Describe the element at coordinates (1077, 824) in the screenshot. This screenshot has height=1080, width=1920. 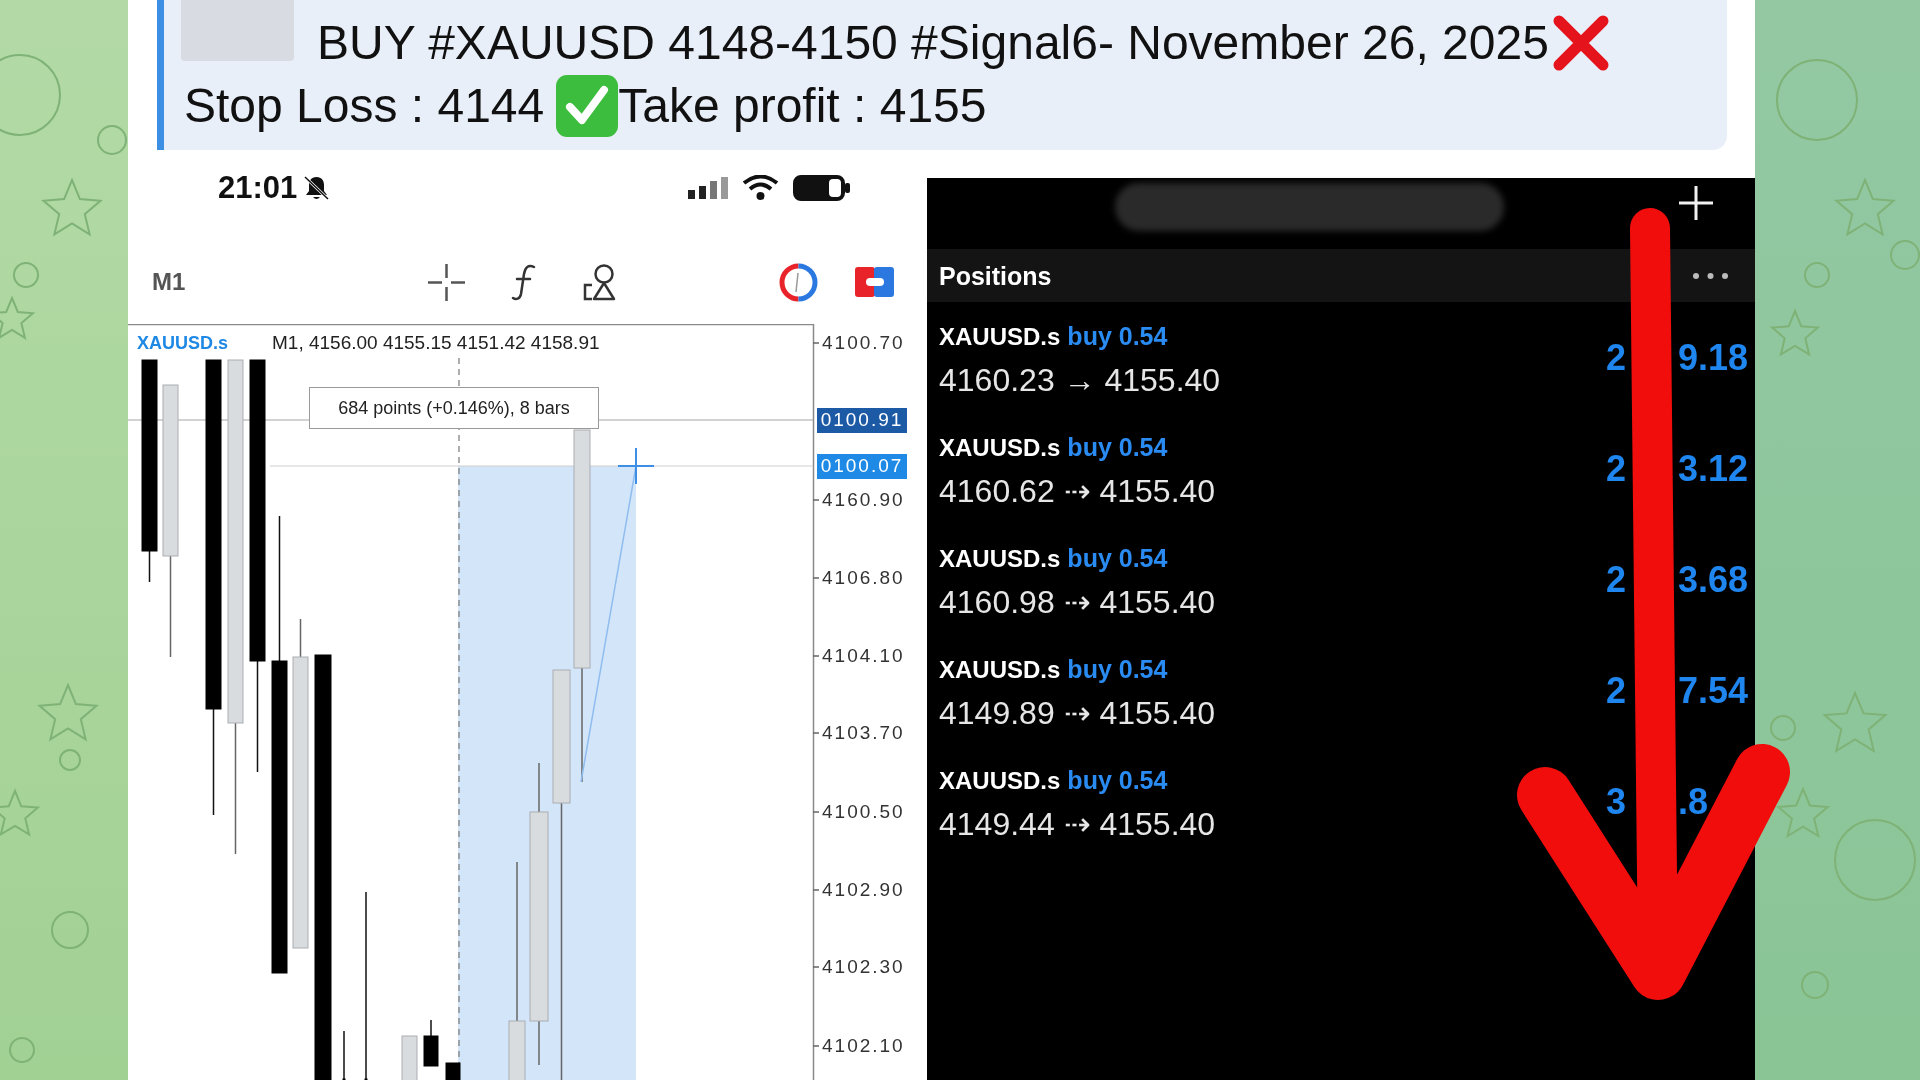
I see `price-label: 4149.44 ⇢ 4155.40` at that location.